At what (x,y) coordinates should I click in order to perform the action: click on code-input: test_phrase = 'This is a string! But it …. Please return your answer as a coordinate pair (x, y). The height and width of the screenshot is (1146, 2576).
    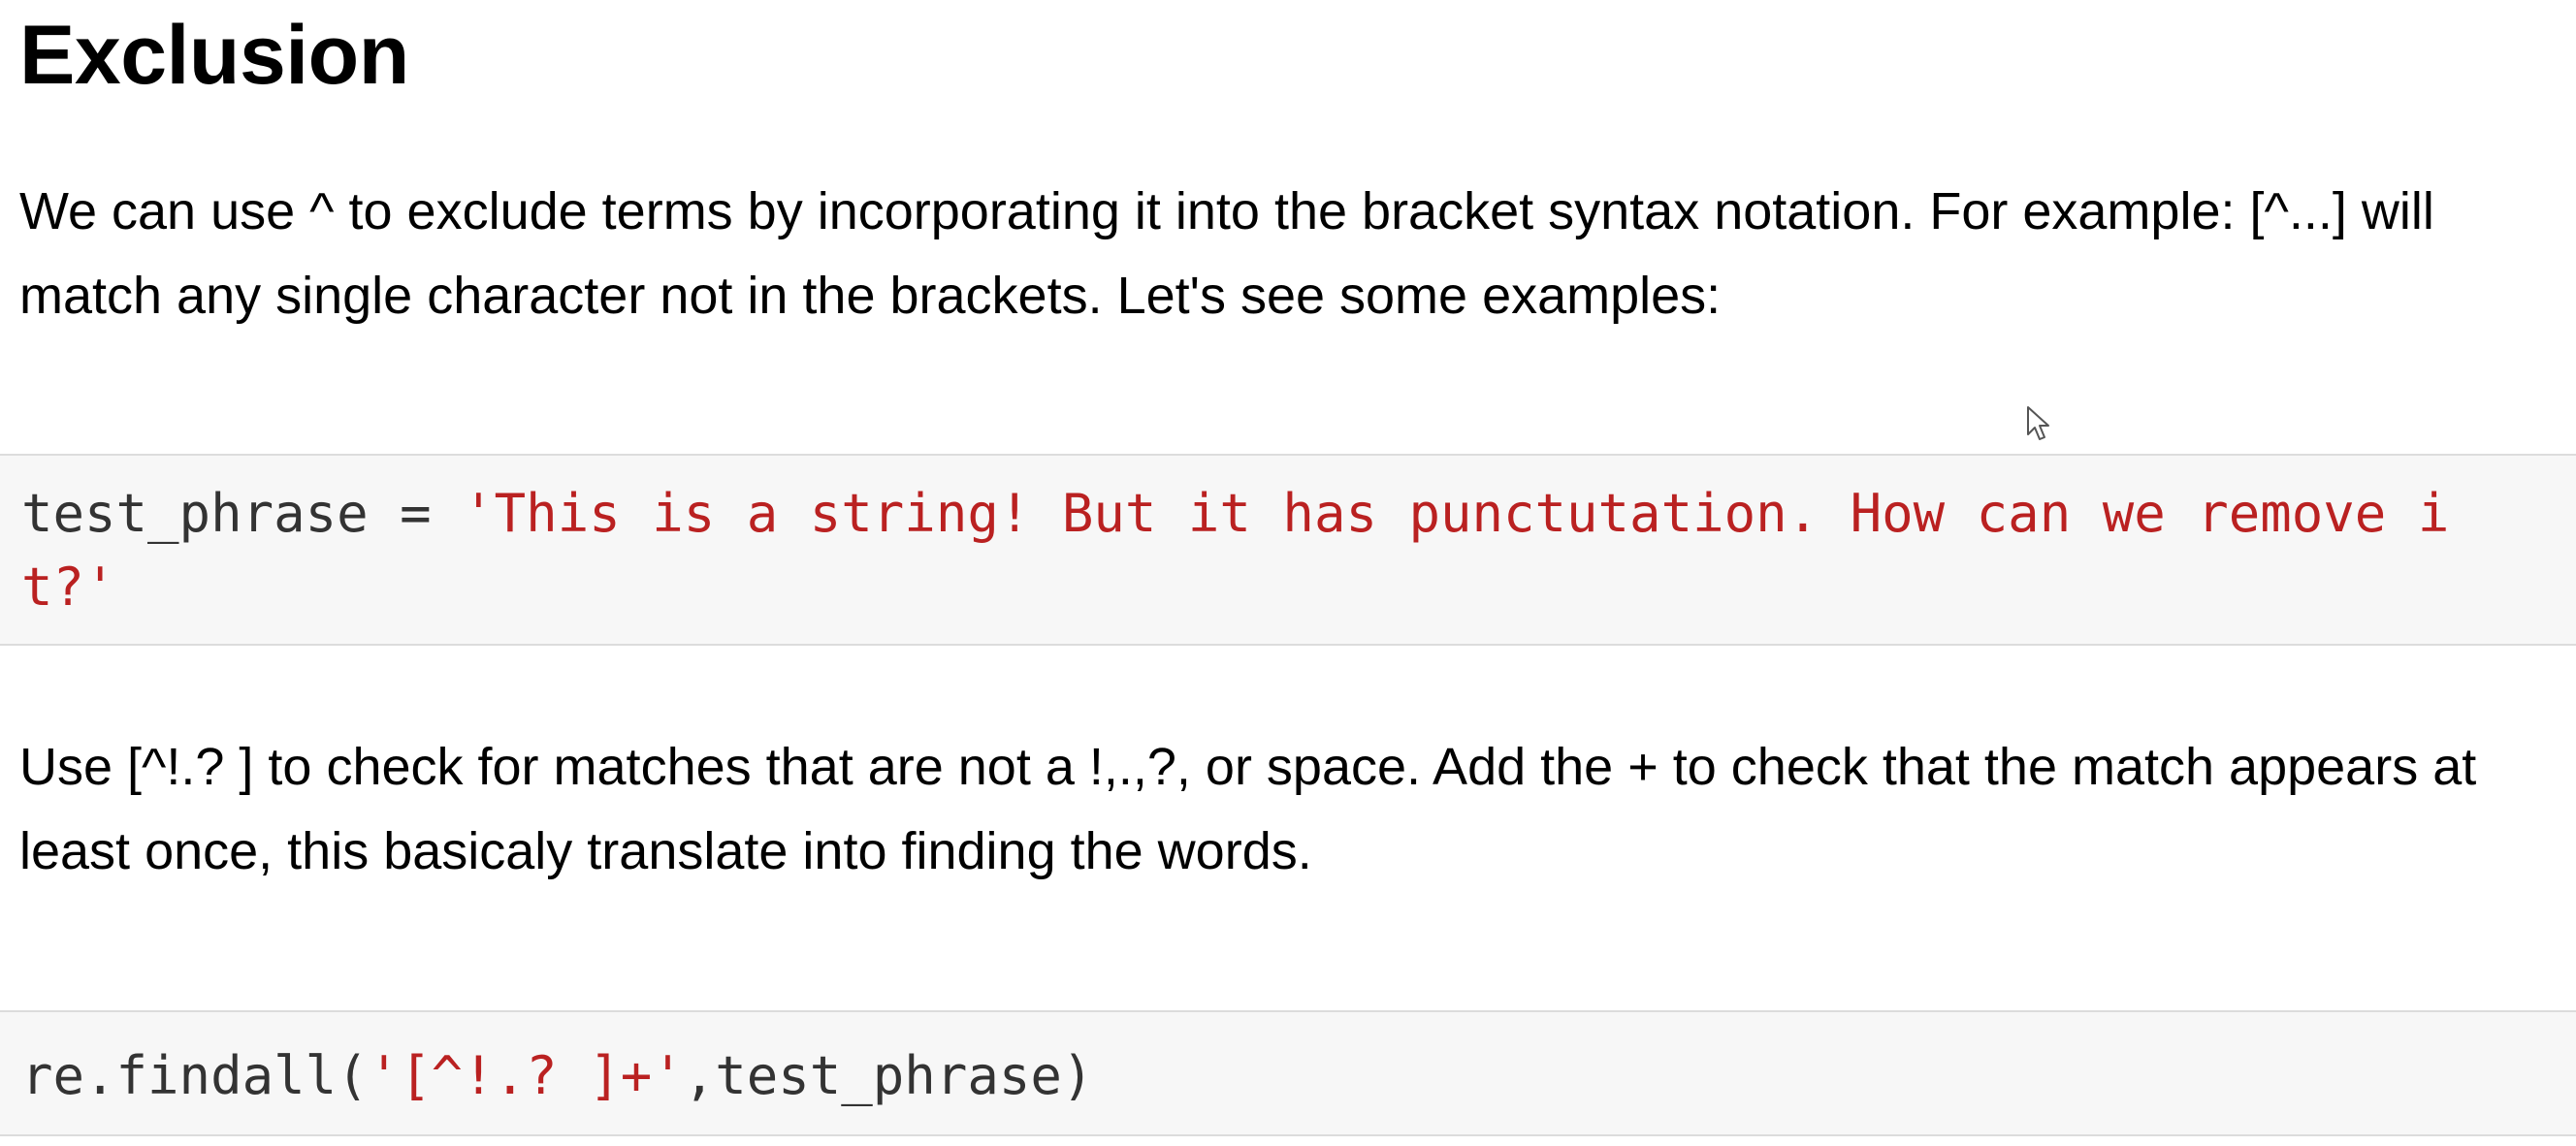
    Looking at the image, I should click on (1282, 550).